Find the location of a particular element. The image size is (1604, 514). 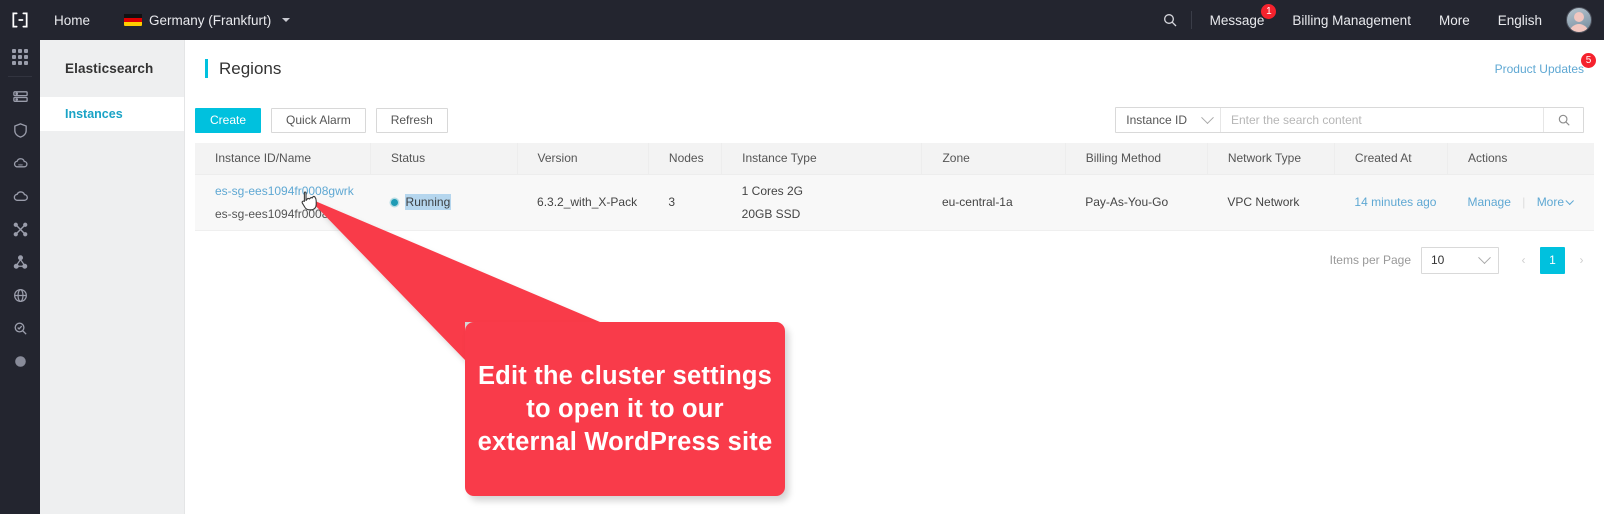

page-header: Regions Product Updates 5 is located at coordinates (894, 68).